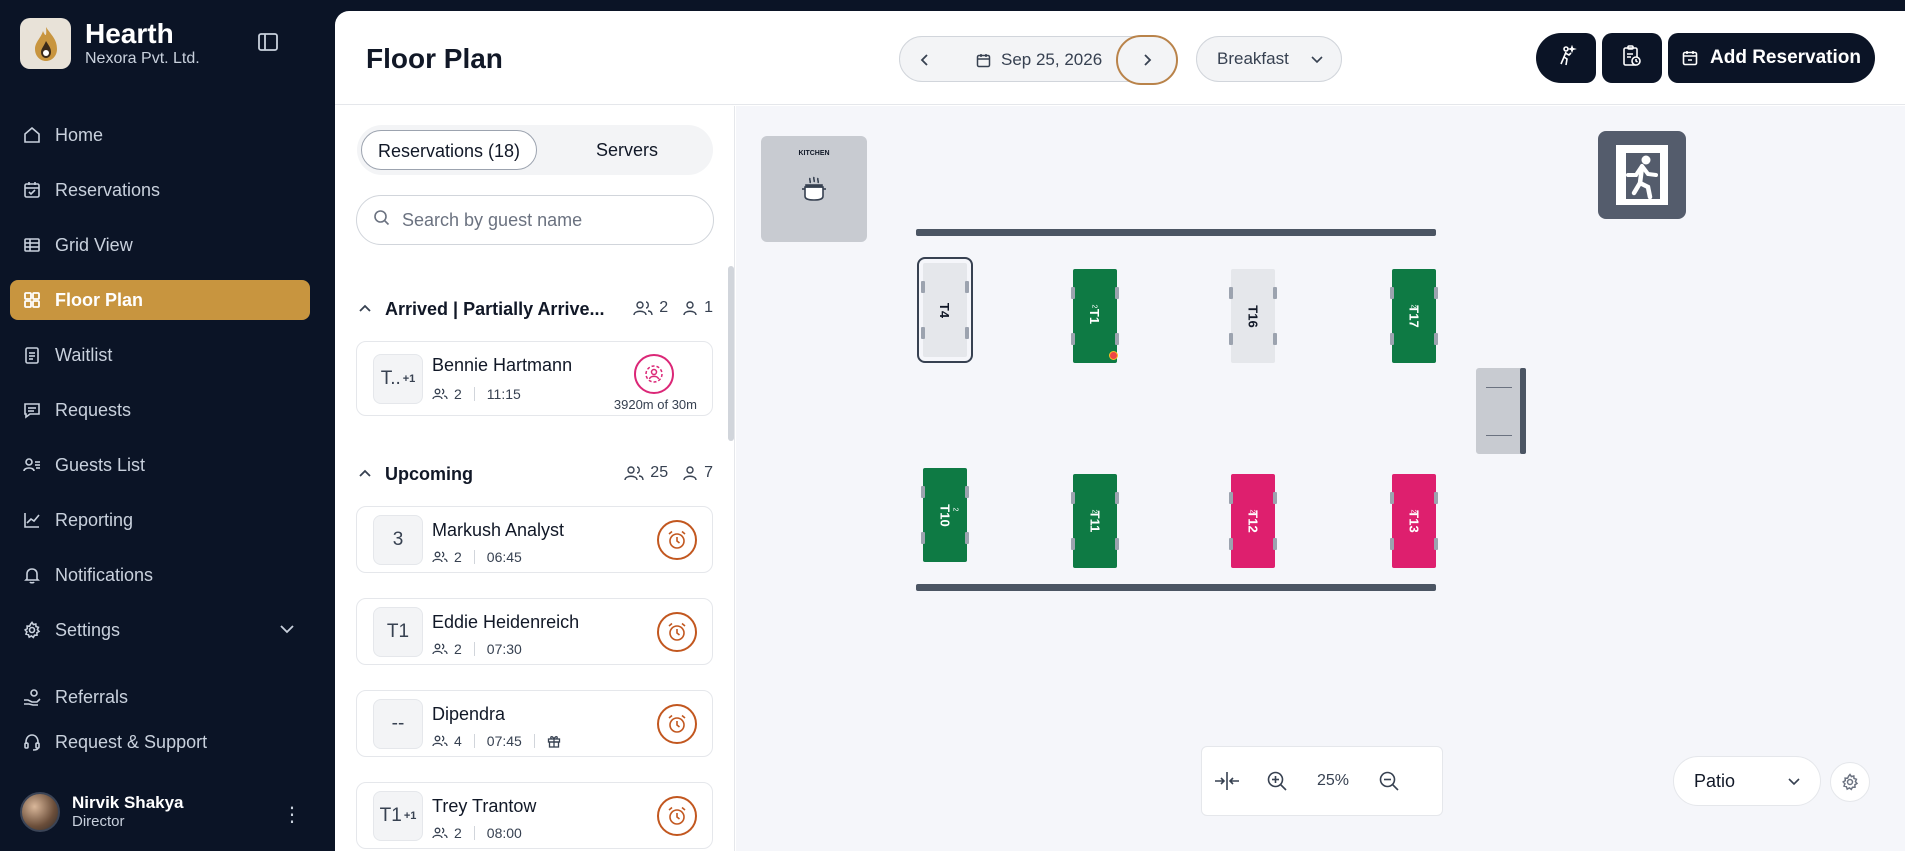  I want to click on nav-item-label: Reservations, so click(108, 189).